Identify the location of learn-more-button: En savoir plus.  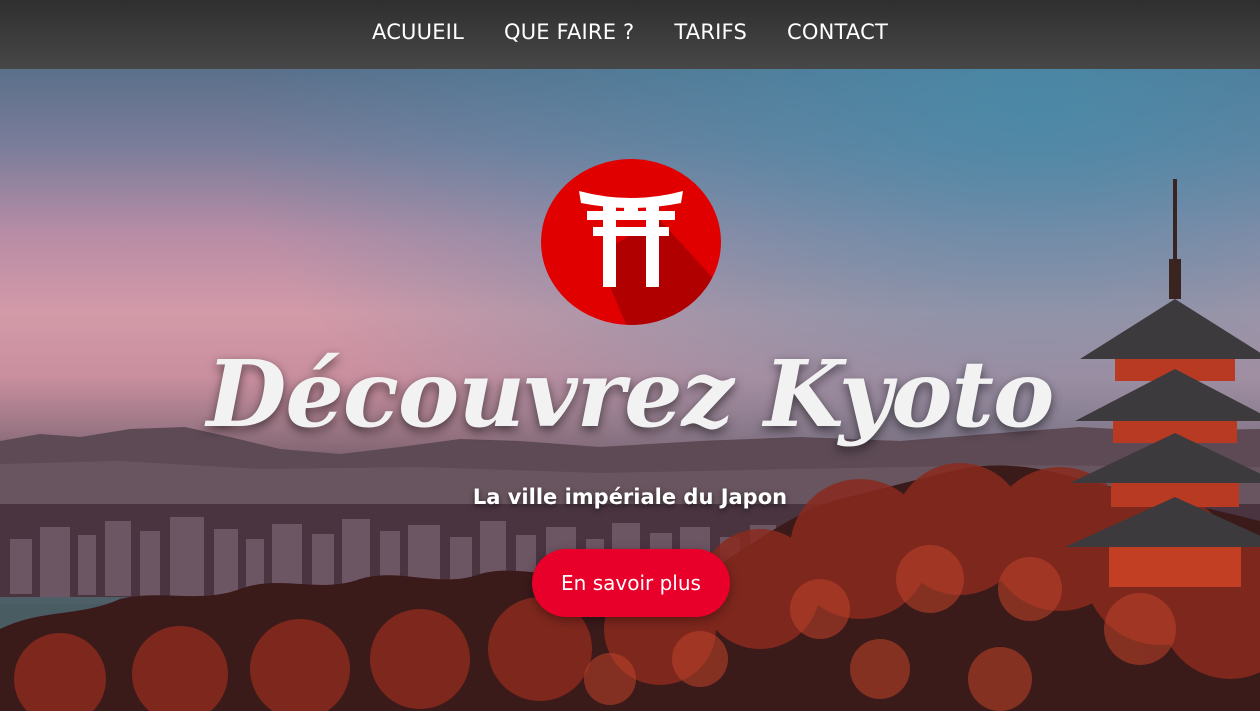
(631, 583).